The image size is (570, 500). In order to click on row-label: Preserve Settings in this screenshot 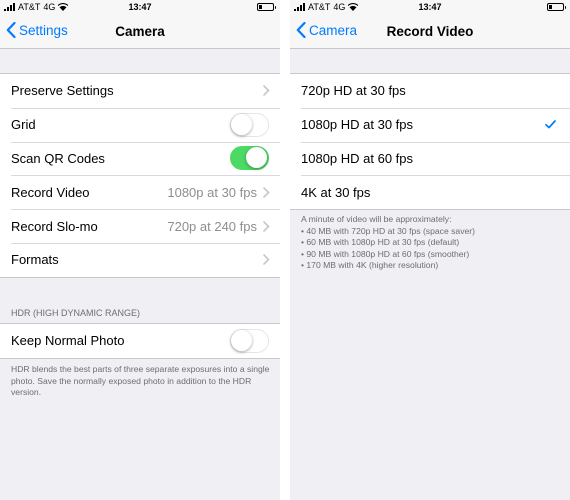, I will do `click(62, 91)`.